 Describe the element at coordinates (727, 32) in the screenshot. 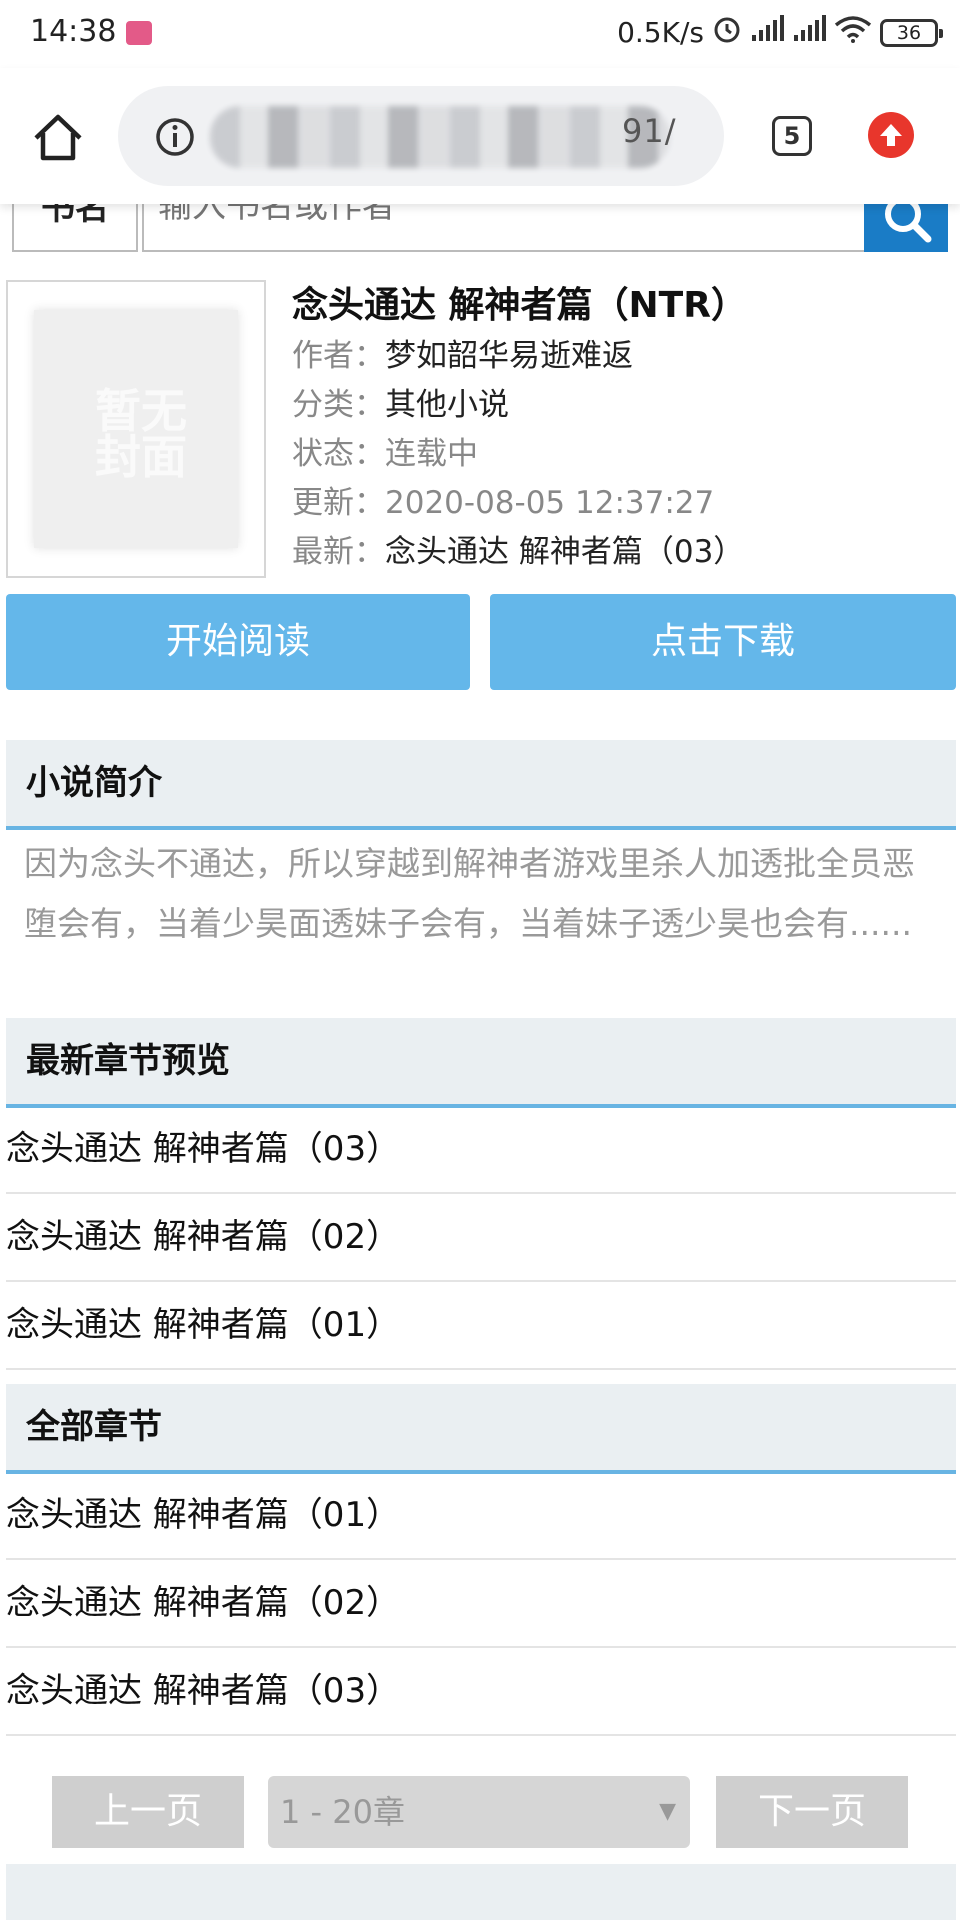

I see `alarm-icon` at that location.